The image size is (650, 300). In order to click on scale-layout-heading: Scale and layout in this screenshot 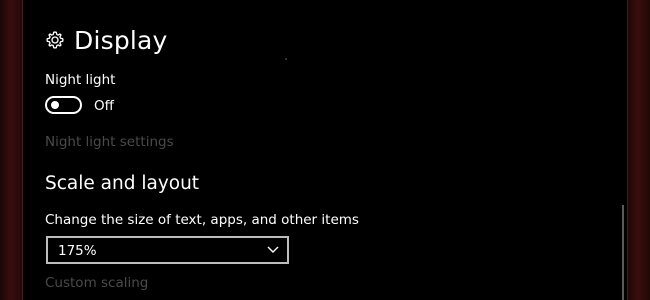, I will do `click(122, 183)`.